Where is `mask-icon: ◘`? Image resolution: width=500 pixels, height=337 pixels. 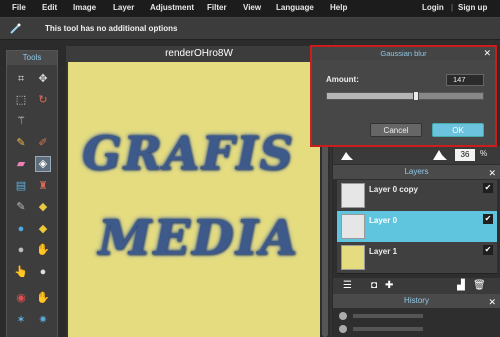 mask-icon: ◘ is located at coordinates (374, 285).